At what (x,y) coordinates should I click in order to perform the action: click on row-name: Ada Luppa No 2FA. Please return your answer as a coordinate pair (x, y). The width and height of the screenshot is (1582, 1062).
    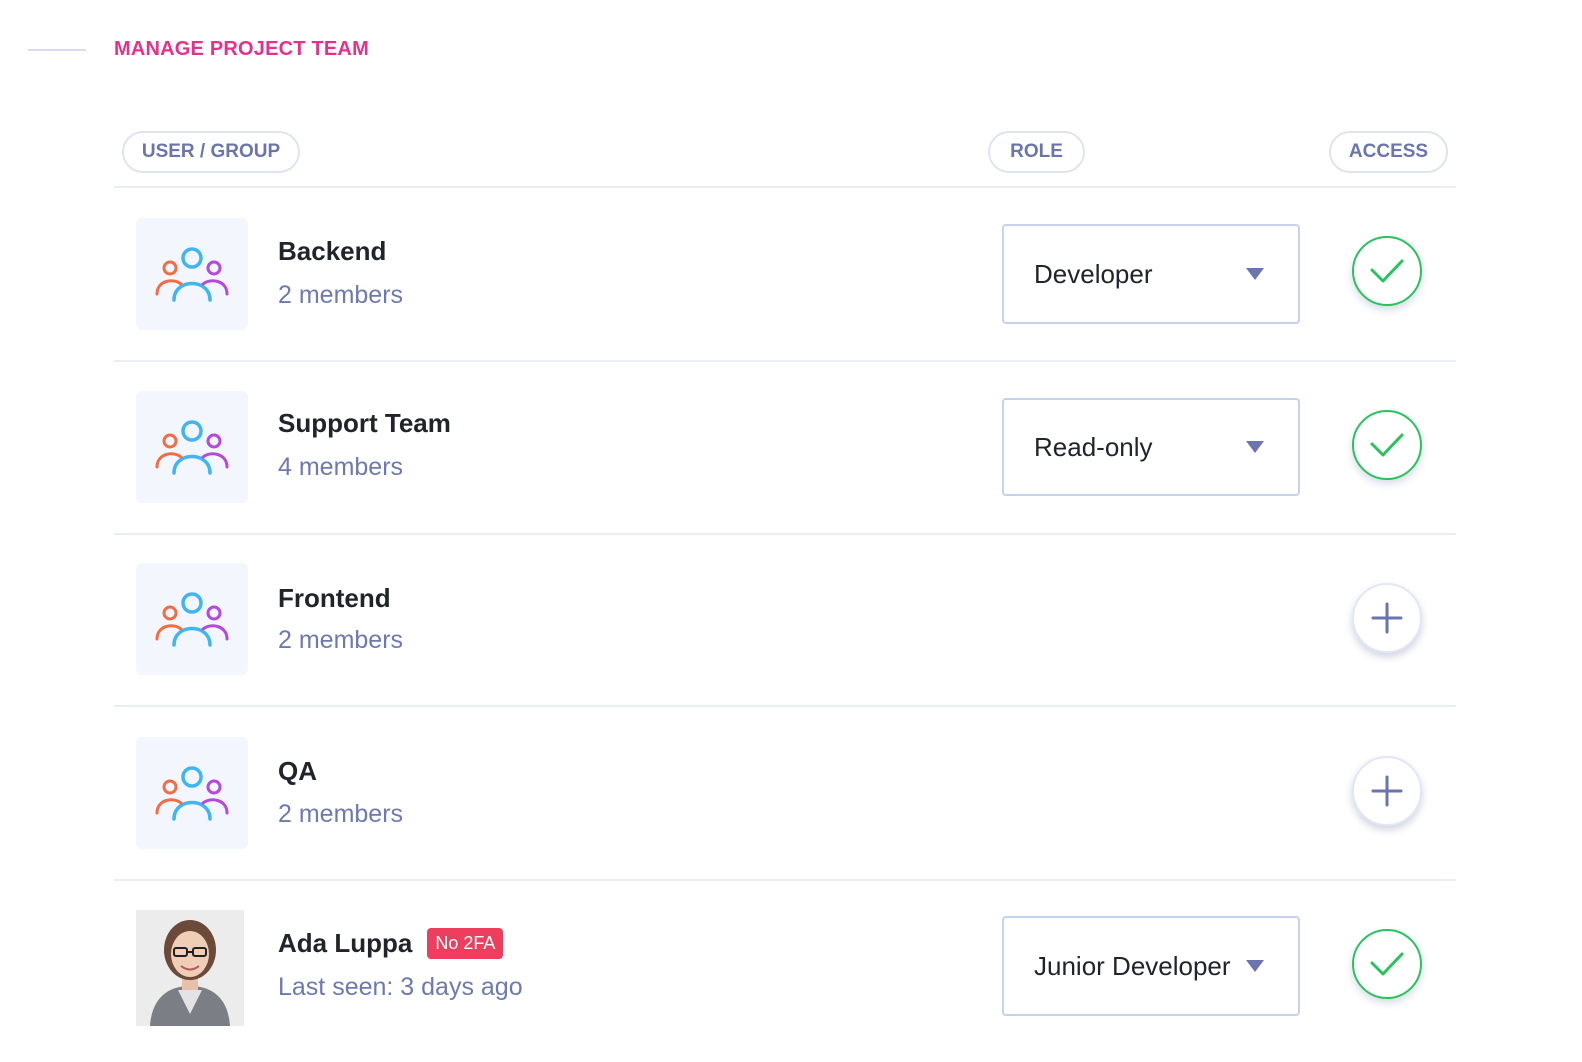
    Looking at the image, I should click on (391, 943).